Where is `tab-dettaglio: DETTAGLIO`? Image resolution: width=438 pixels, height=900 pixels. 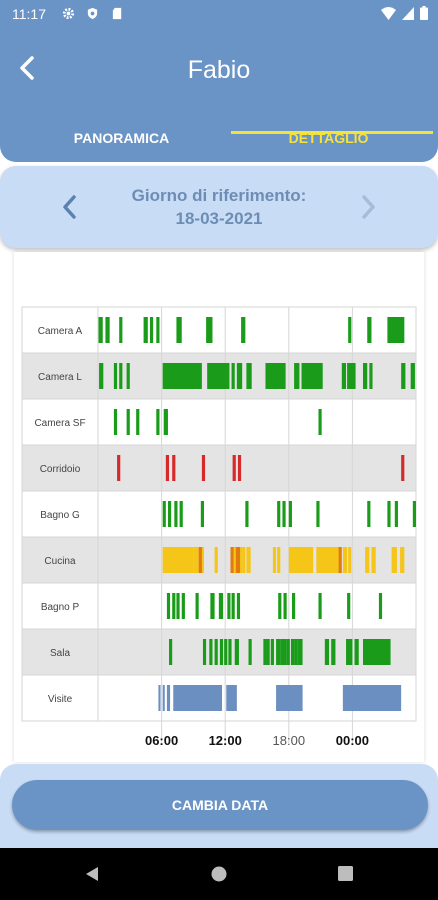
tab-dettaglio: DETTAGLIO is located at coordinates (328, 143).